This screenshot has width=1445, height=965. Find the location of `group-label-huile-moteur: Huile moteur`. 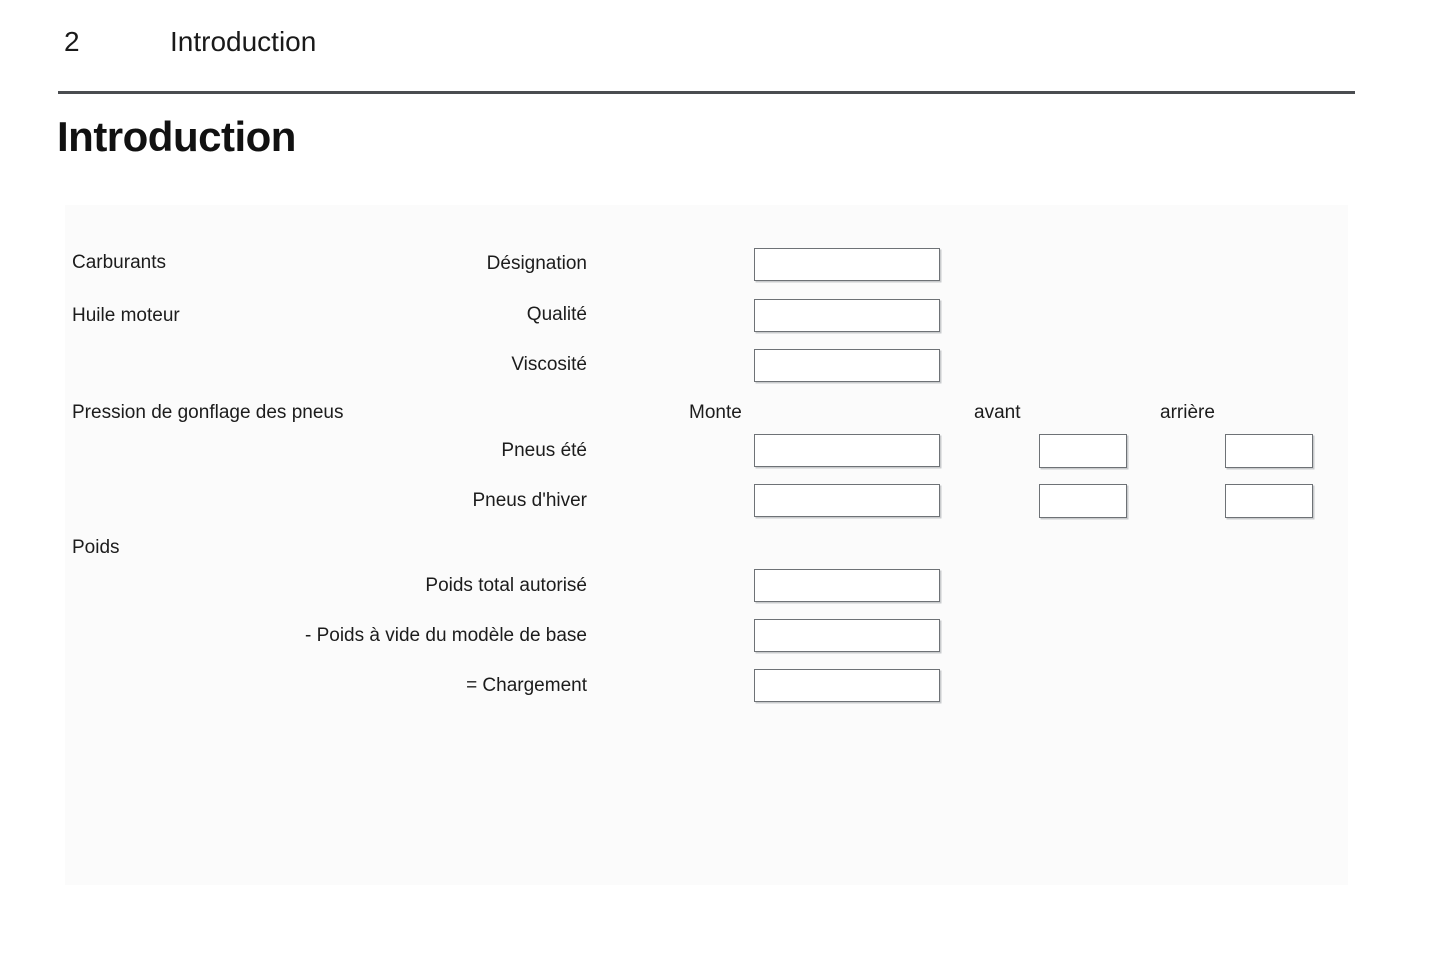

group-label-huile-moteur: Huile moteur is located at coordinates (126, 315).